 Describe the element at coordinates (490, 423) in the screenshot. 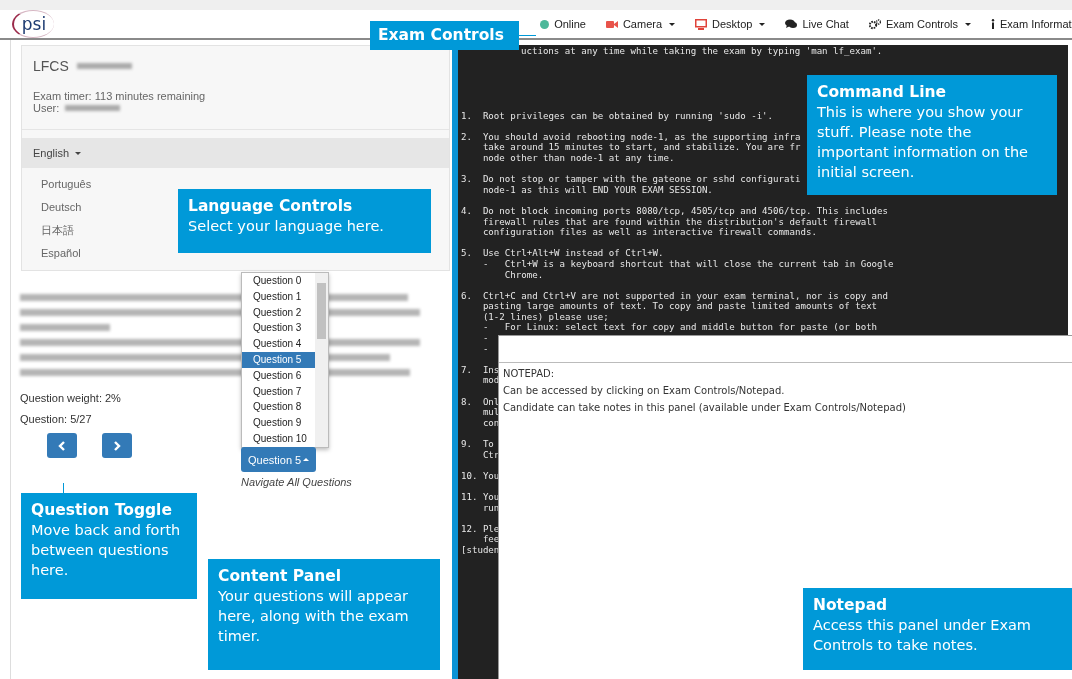

I see `terminal-line: con` at that location.